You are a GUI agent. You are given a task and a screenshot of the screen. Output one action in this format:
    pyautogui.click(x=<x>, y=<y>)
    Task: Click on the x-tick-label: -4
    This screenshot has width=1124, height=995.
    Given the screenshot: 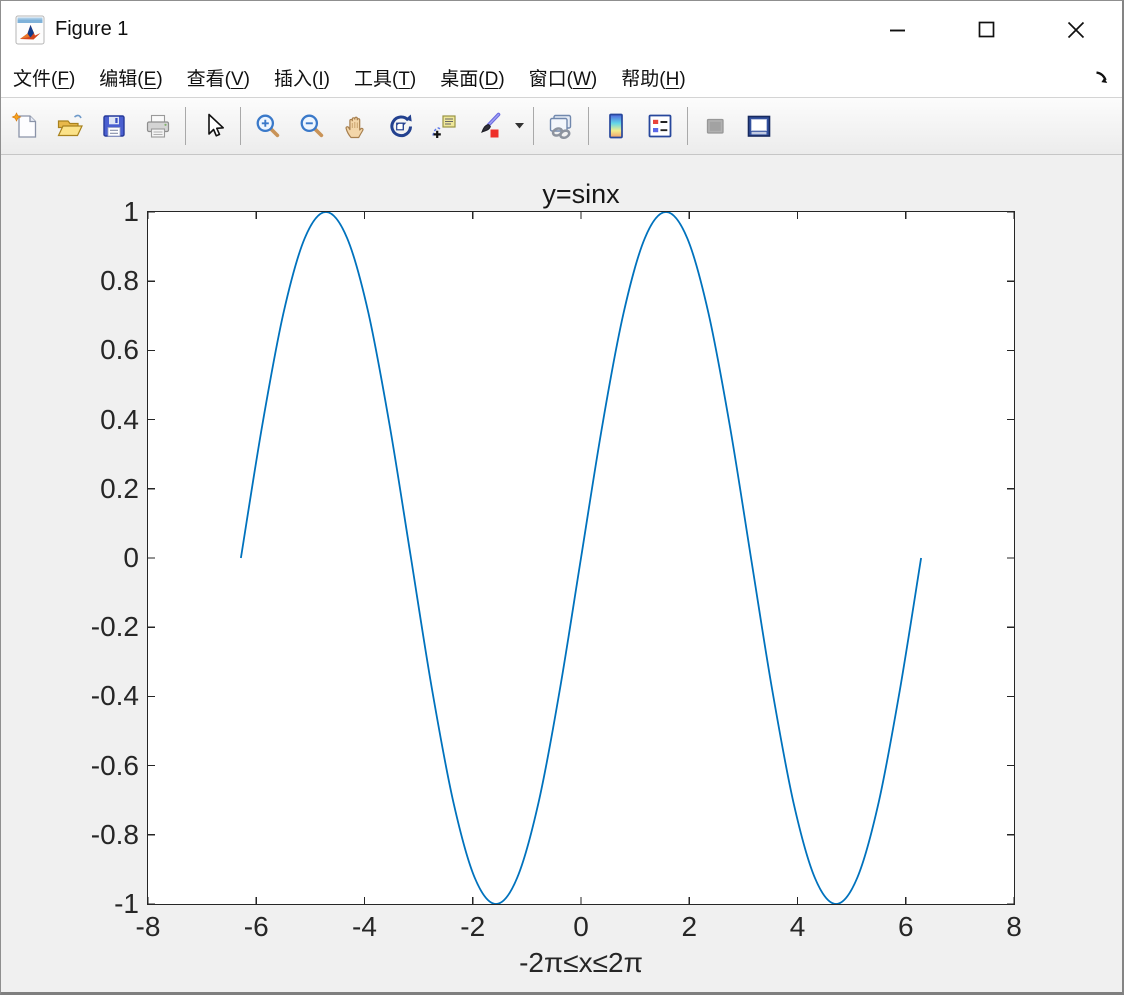 What is the action you would take?
    pyautogui.click(x=364, y=926)
    